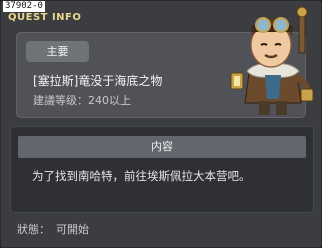 Image resolution: width=322 pixels, height=248 pixels. I want to click on quest-name: [塞拉斯]竜没于海底之物, so click(98, 81).